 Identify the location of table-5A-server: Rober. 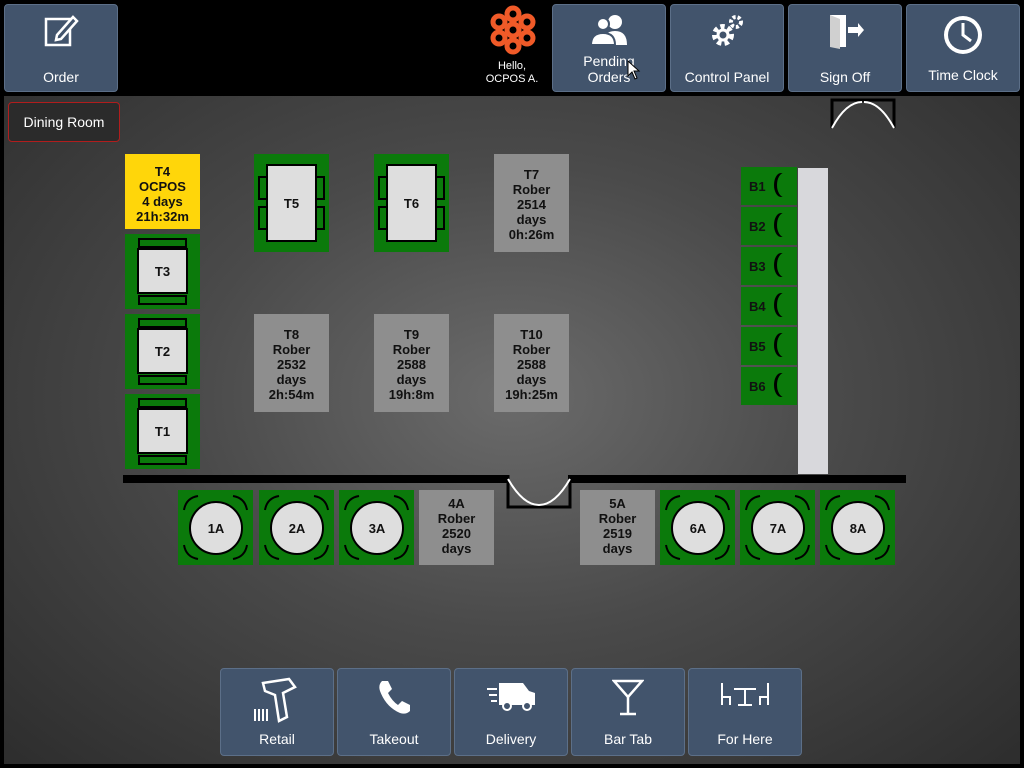
(617, 518).